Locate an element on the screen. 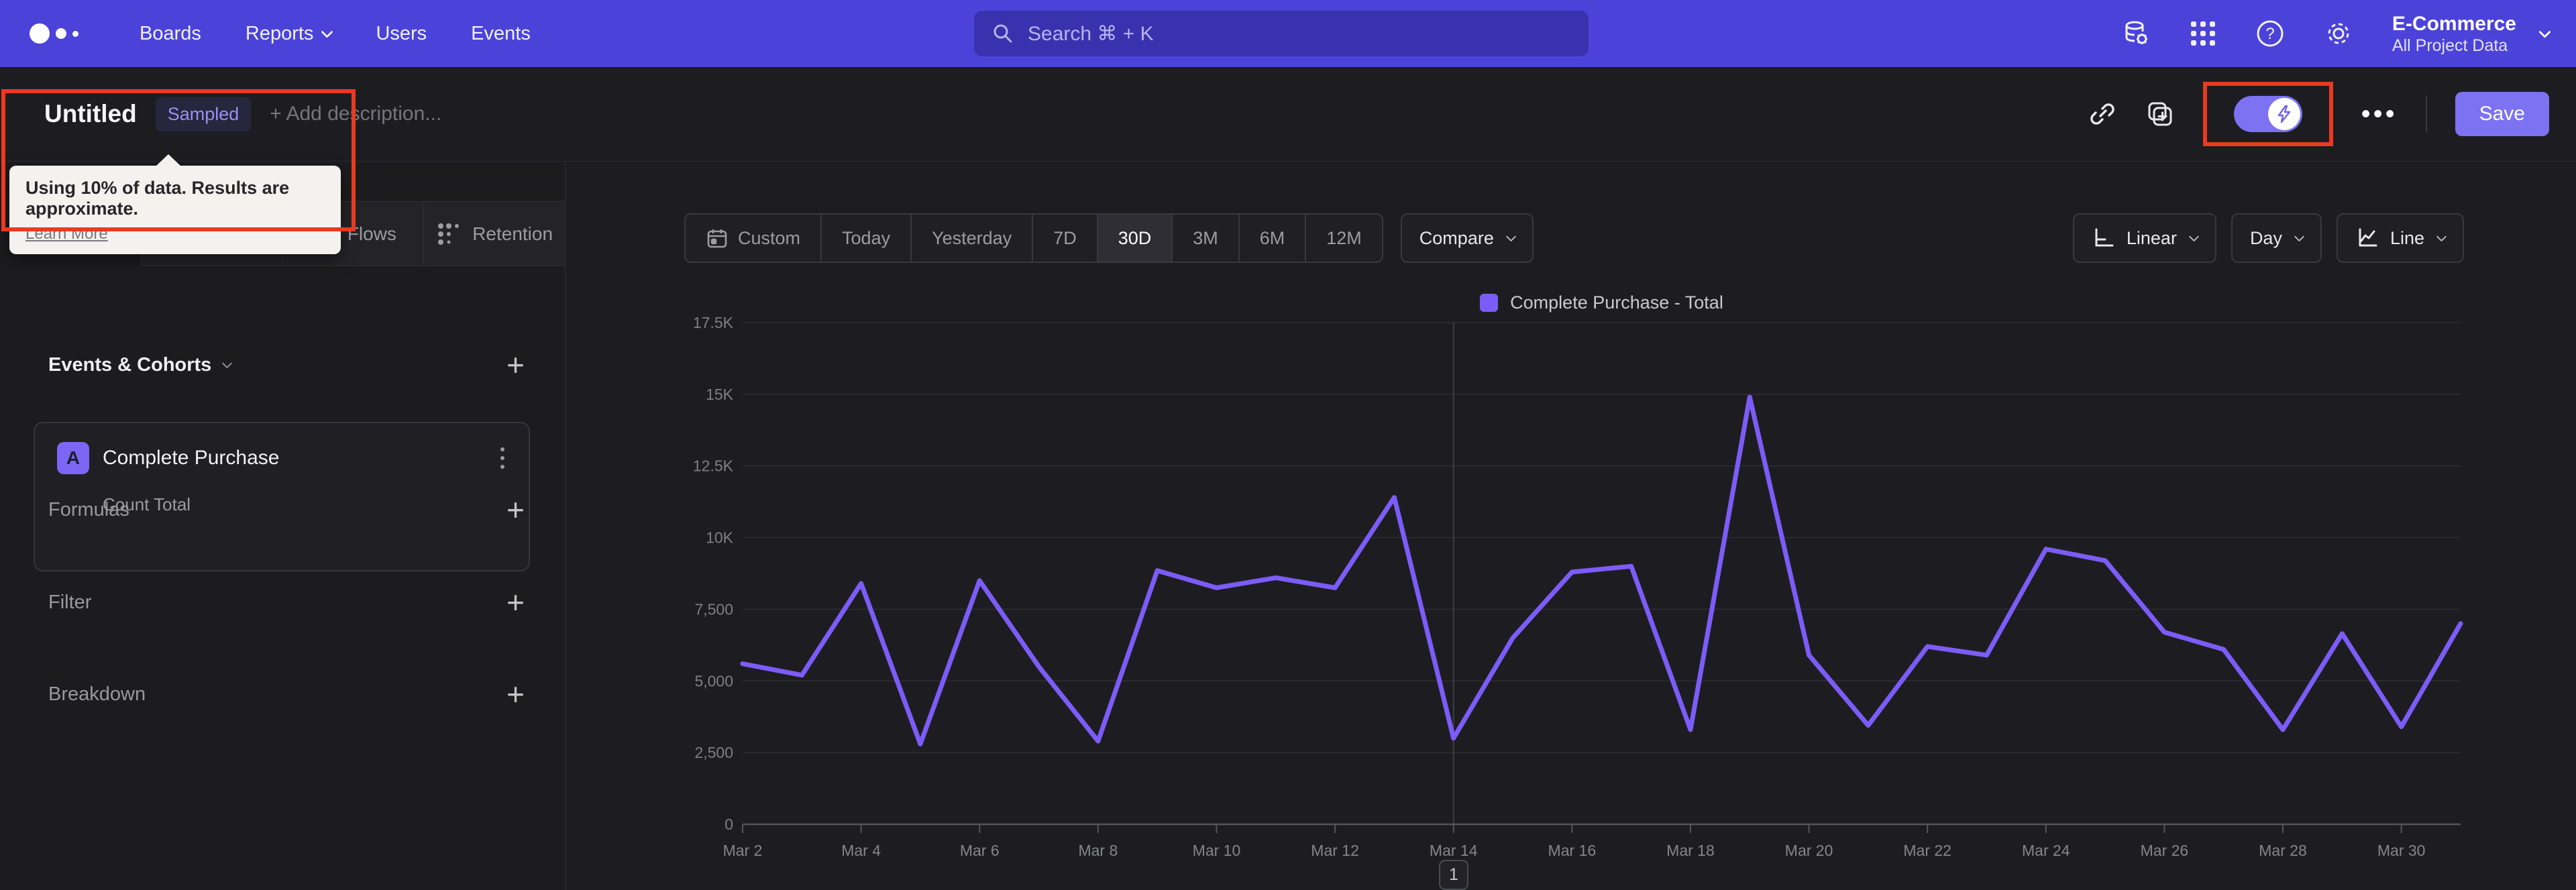 The image size is (2576, 890). settings-gear-icon is located at coordinates (2338, 33).